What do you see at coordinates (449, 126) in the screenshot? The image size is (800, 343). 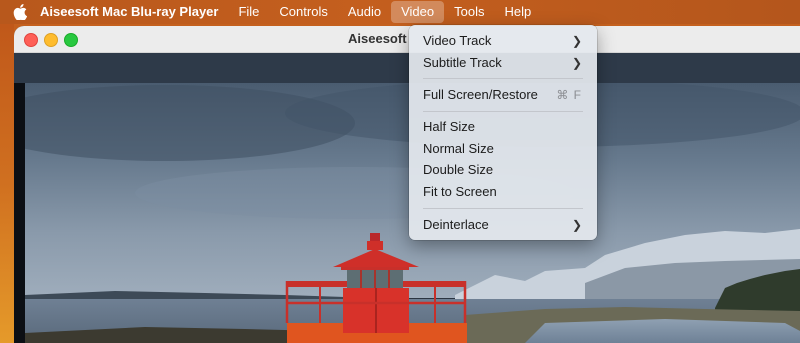 I see `menu-item-label: Half Size` at bounding box center [449, 126].